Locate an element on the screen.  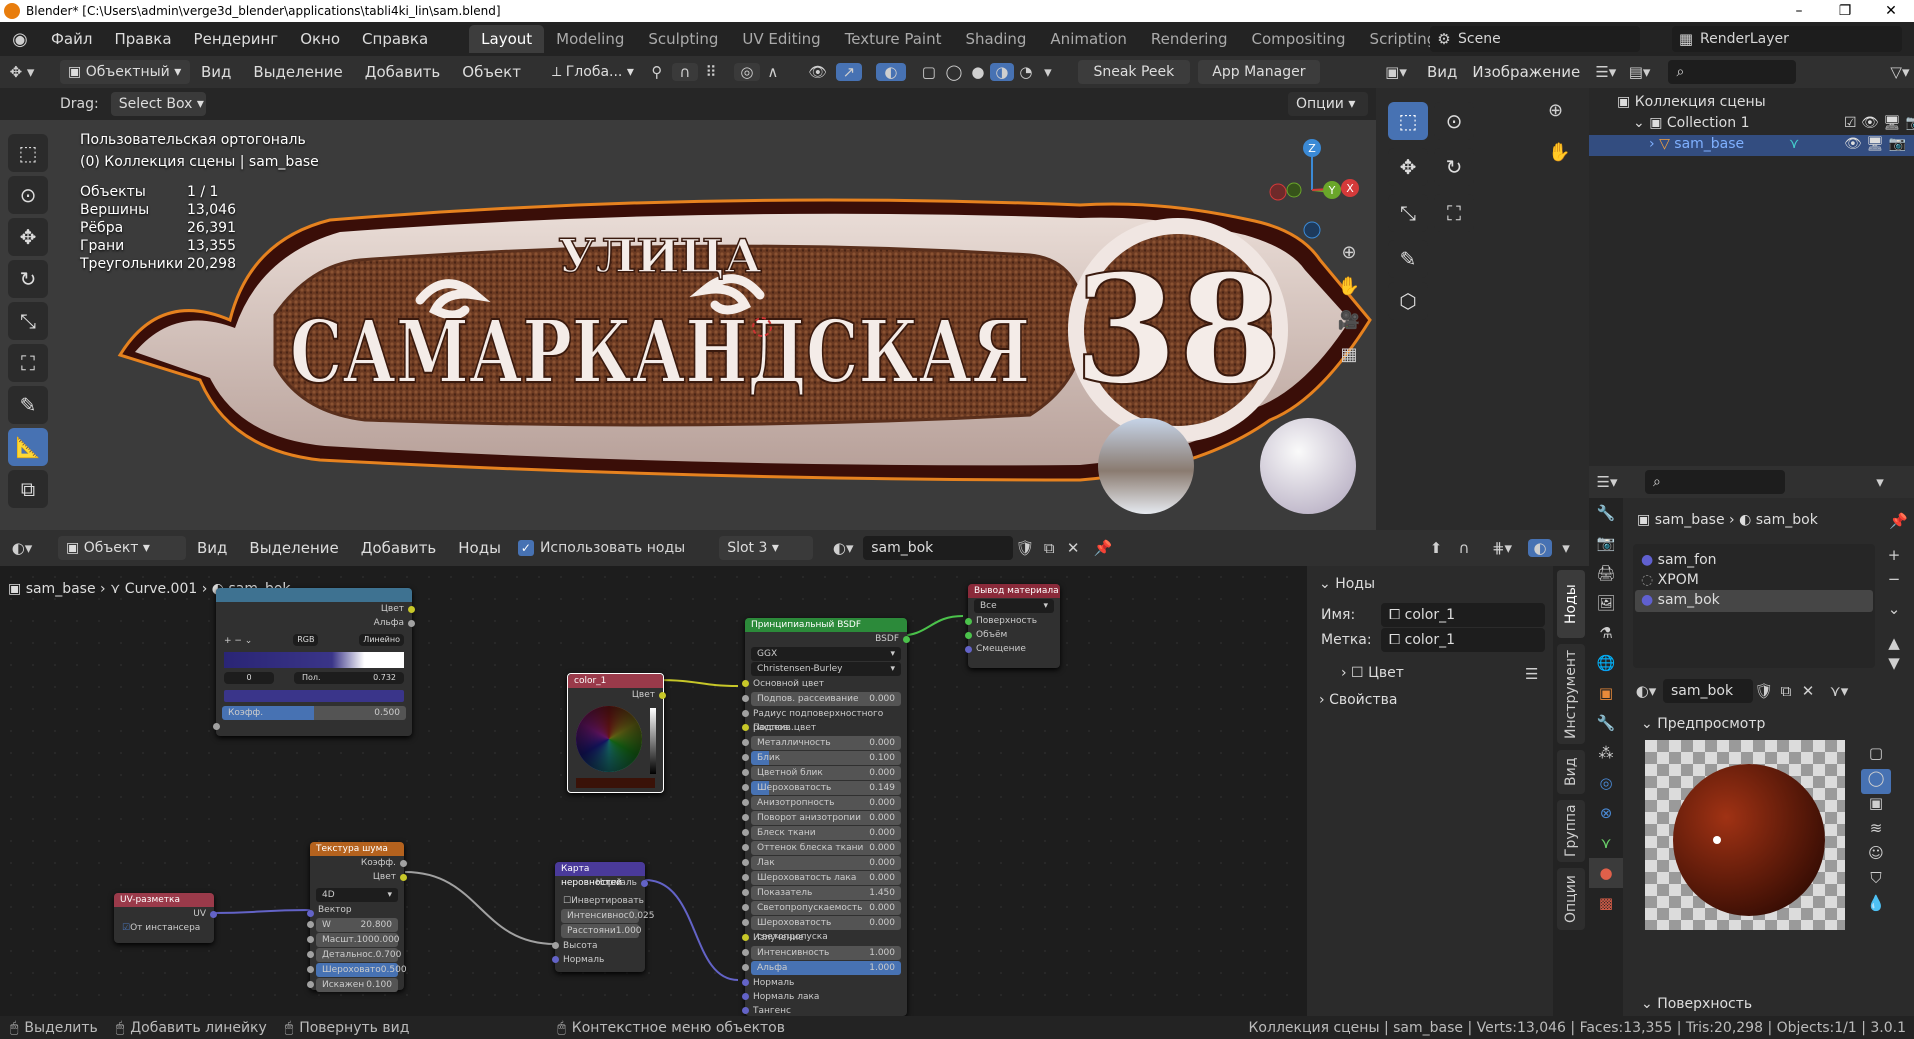
outliner-display-icon: ▤▾ is located at coordinates (1640, 72).